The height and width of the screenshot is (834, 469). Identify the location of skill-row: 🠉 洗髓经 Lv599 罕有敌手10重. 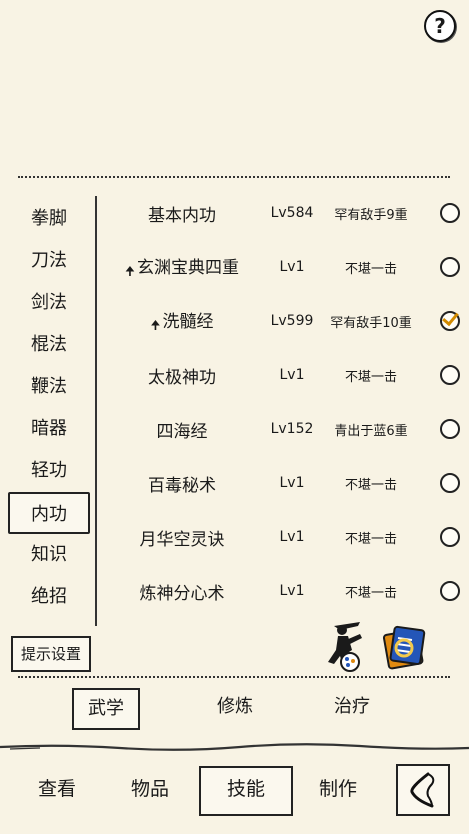
(280, 321).